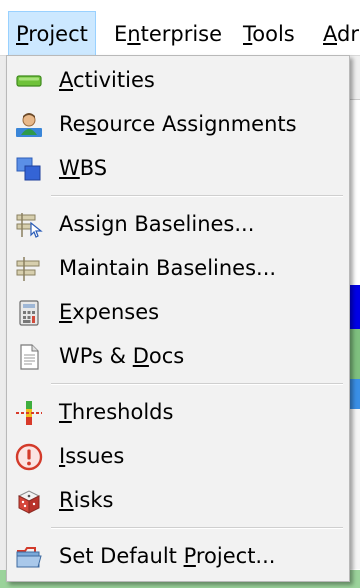  Describe the element at coordinates (116, 412) in the screenshot. I see `menu-item-thresholds-label: Thresholds` at that location.